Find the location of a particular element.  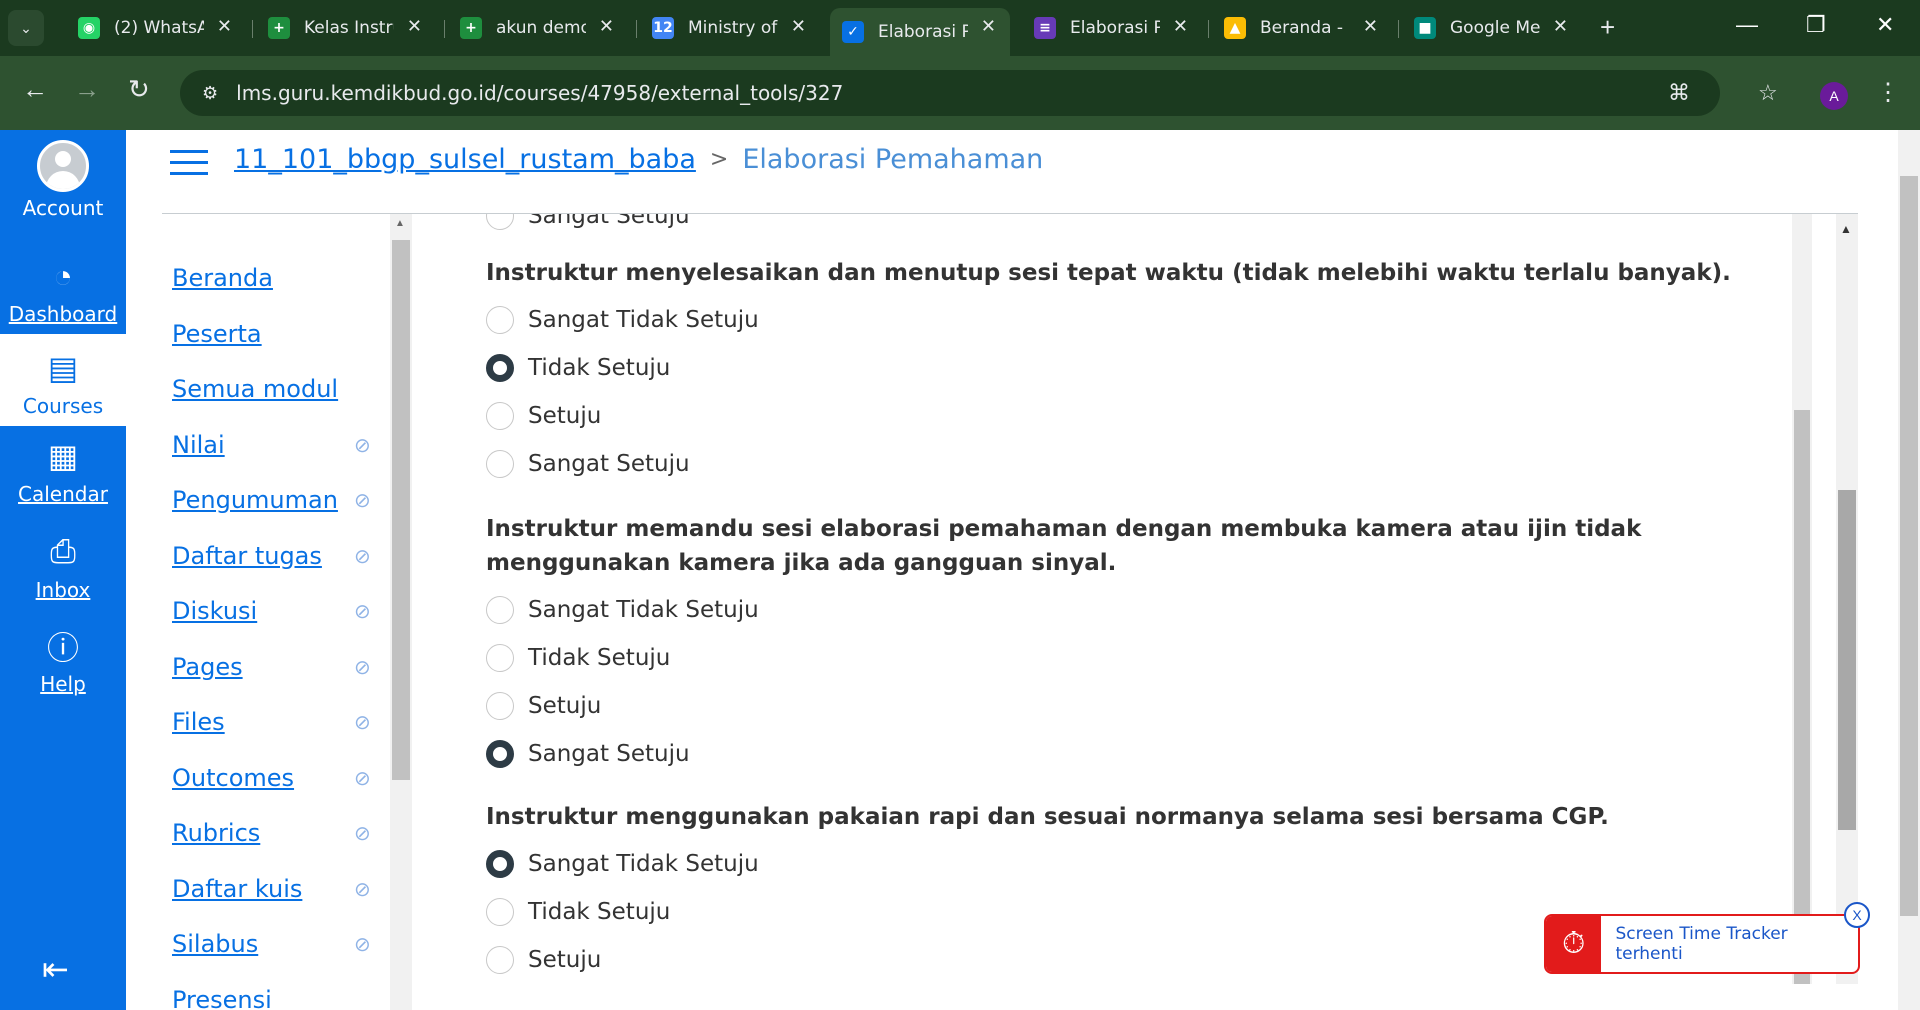

restore-button: ❐ is located at coordinates (1816, 25).